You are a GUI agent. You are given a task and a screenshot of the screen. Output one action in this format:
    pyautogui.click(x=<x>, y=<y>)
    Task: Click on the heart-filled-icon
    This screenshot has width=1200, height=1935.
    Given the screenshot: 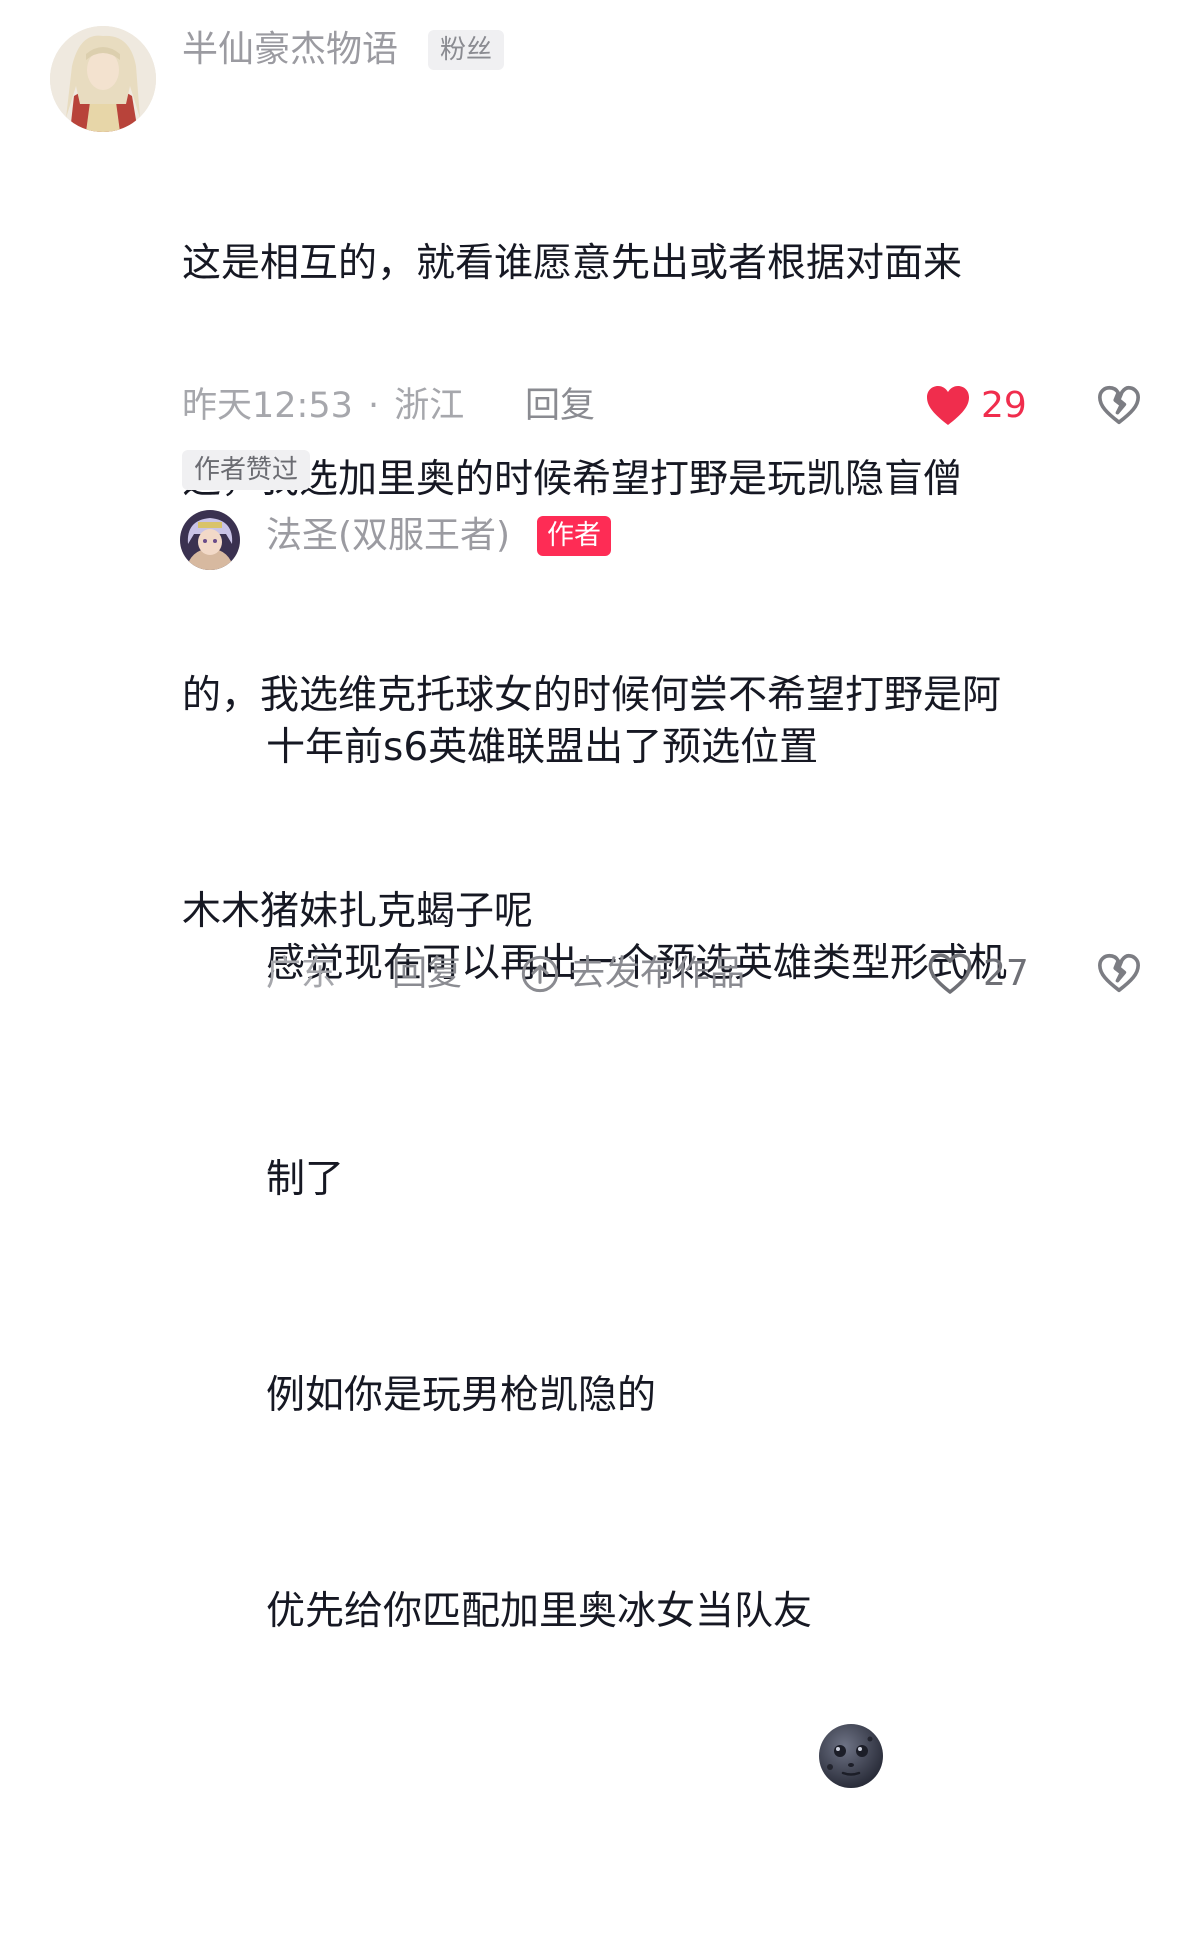 What is the action you would take?
    pyautogui.click(x=948, y=405)
    